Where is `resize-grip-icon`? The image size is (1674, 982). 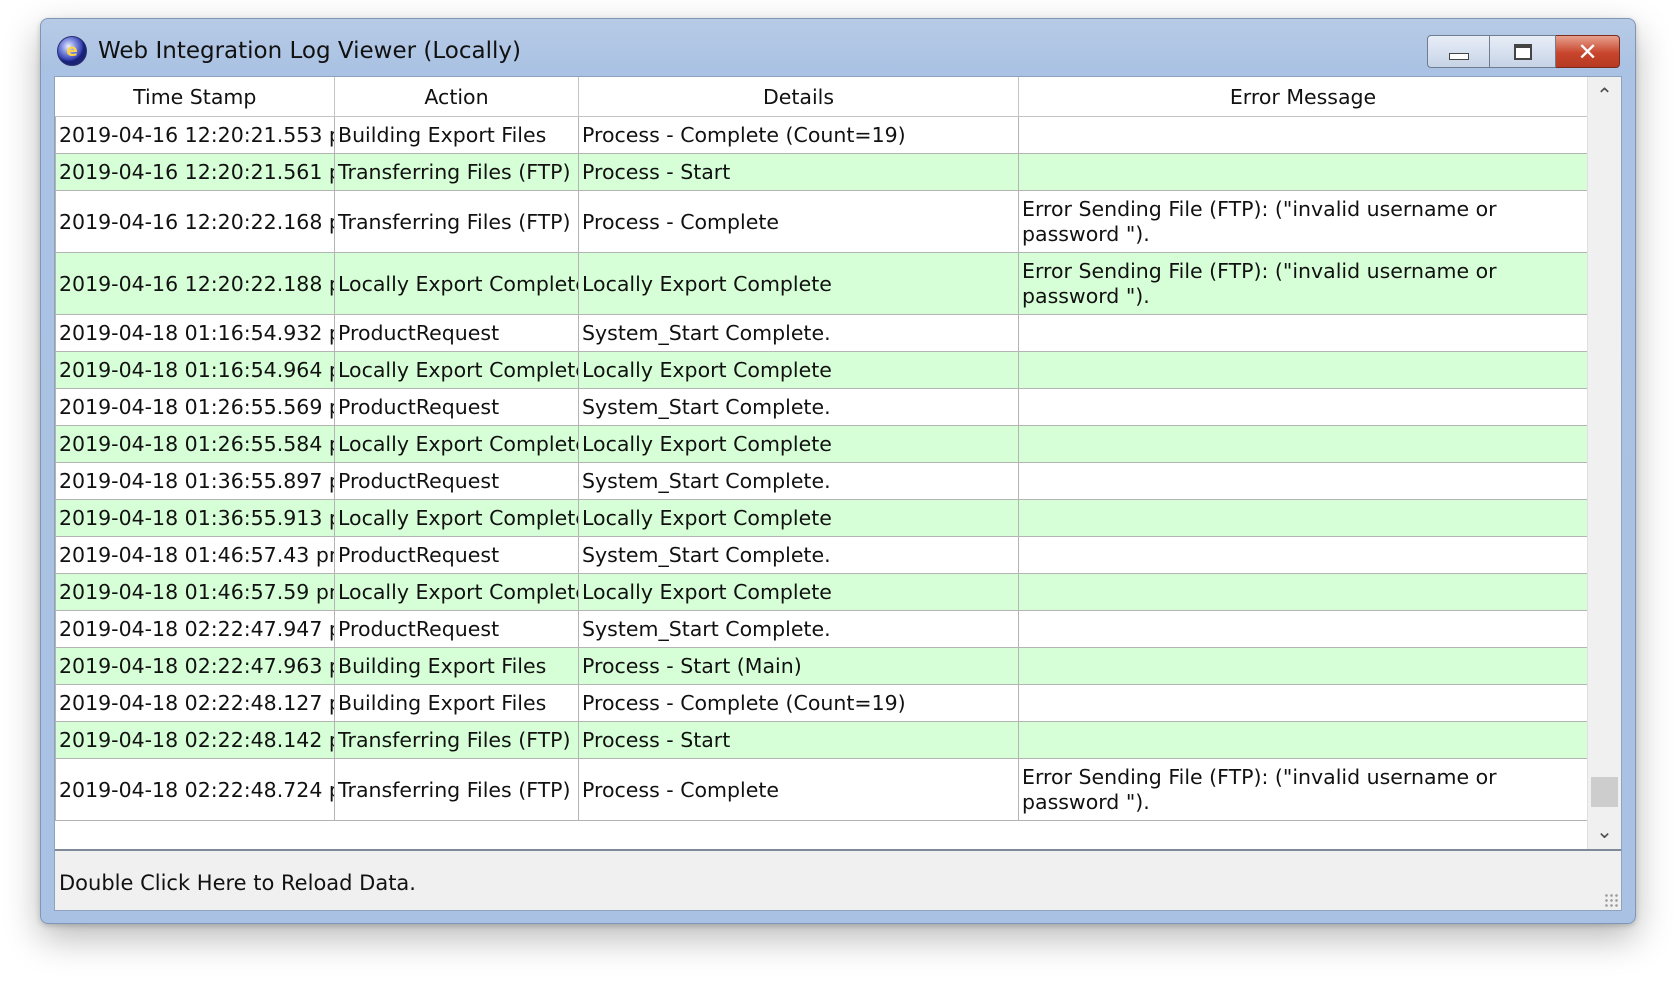 resize-grip-icon is located at coordinates (1611, 900).